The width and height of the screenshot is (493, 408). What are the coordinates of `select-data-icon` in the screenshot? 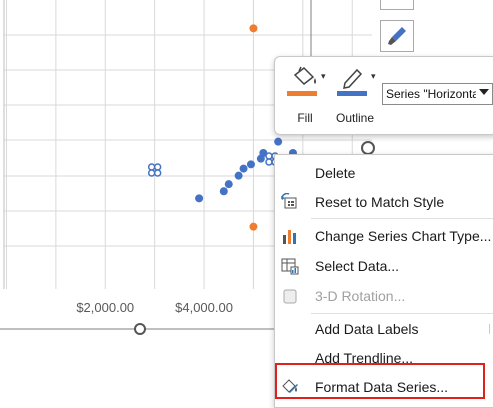 It's located at (290, 266).